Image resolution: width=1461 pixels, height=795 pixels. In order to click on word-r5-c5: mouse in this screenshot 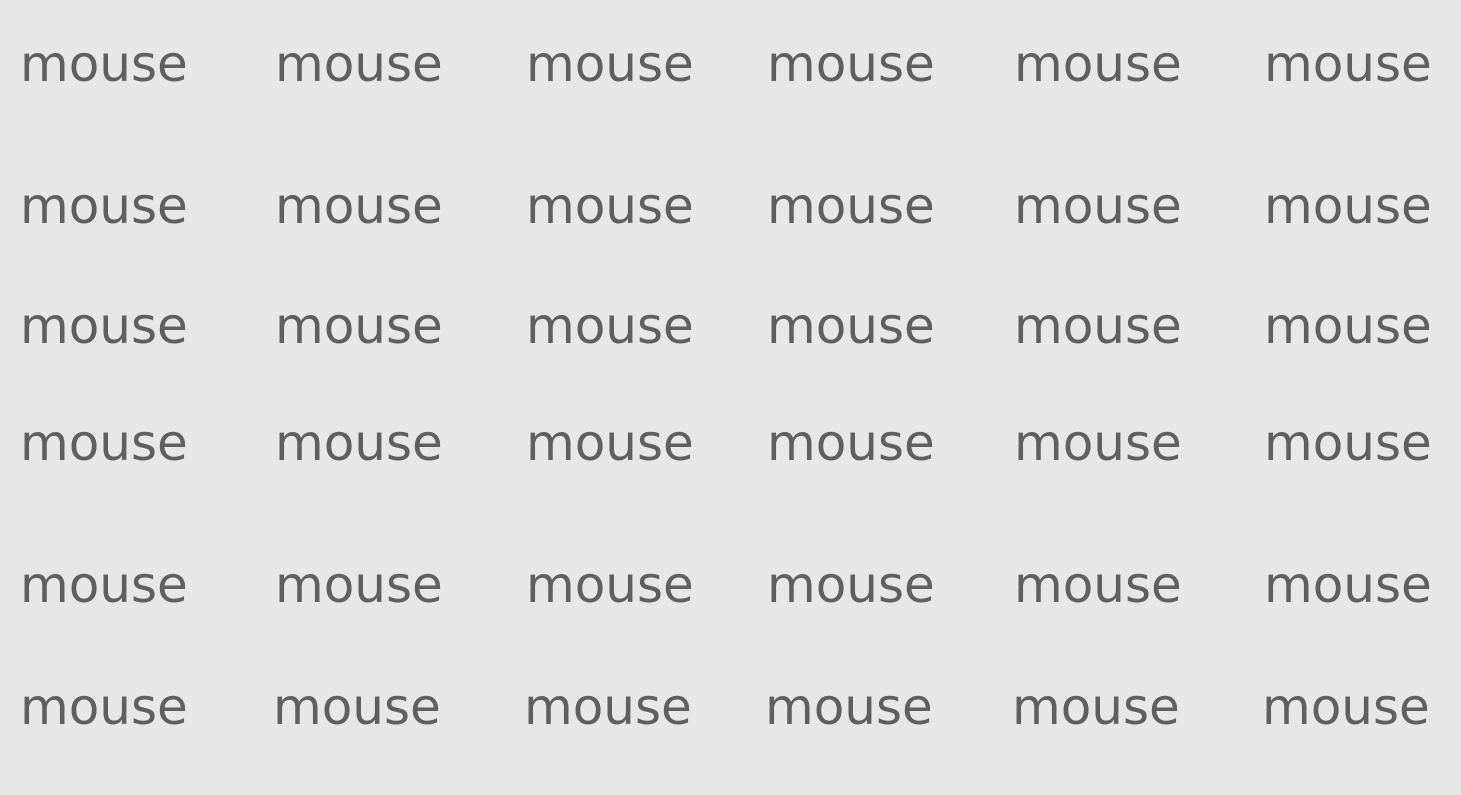, I will do `click(1098, 585)`.